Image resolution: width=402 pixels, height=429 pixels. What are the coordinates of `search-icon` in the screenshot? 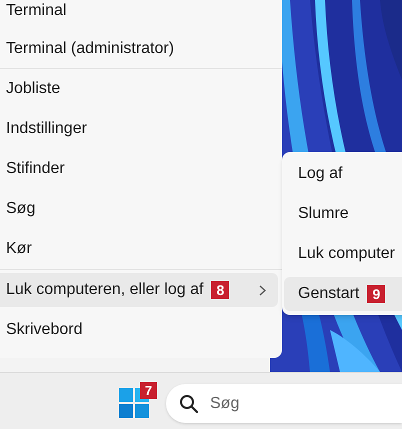 It's located at (189, 404).